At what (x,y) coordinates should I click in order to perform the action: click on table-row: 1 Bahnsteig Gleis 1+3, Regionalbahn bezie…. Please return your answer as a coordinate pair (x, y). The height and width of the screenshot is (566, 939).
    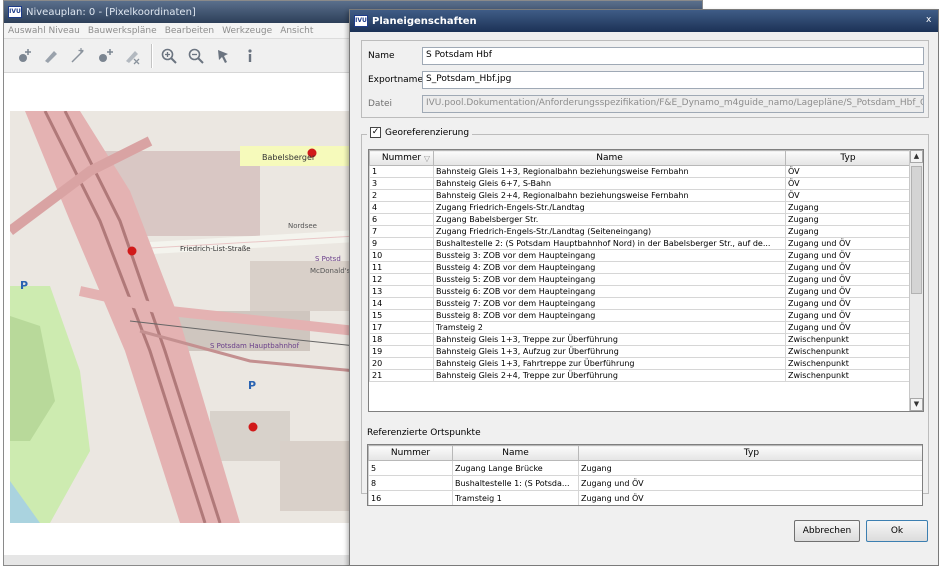
    Looking at the image, I should click on (640, 171).